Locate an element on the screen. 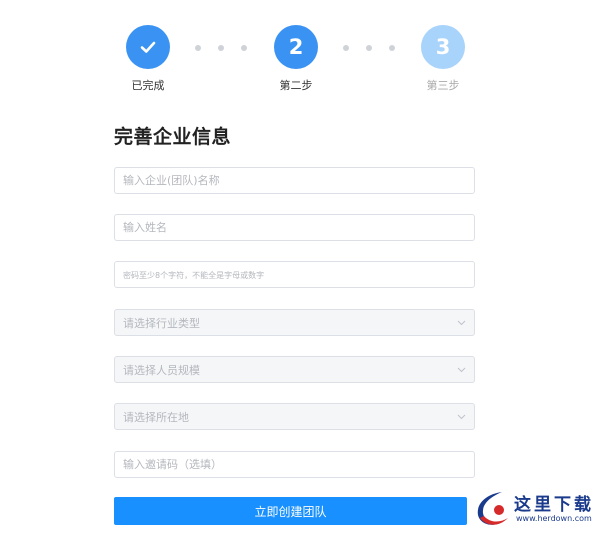  step-completed: 已完成 is located at coordinates (148, 59).